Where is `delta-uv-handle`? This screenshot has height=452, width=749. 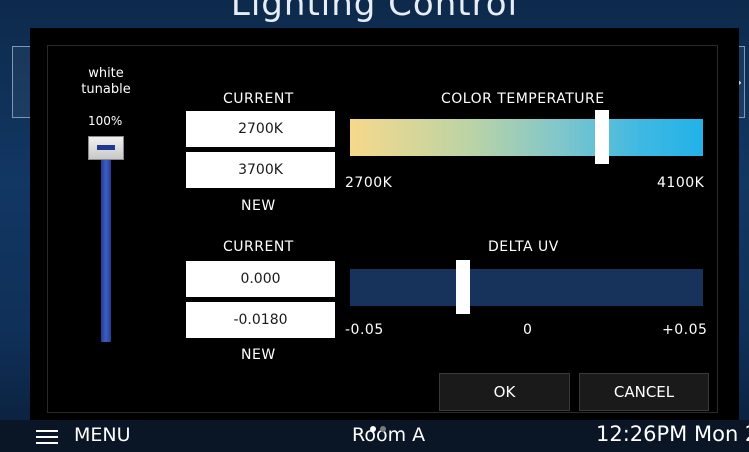 delta-uv-handle is located at coordinates (462, 287).